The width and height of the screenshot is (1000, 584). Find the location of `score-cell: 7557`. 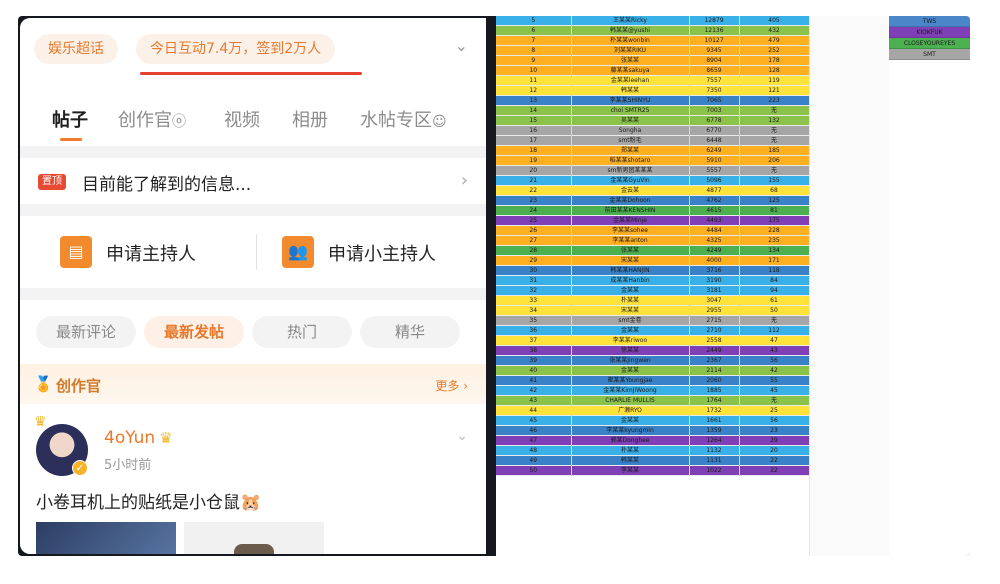

score-cell: 7557 is located at coordinates (714, 81).